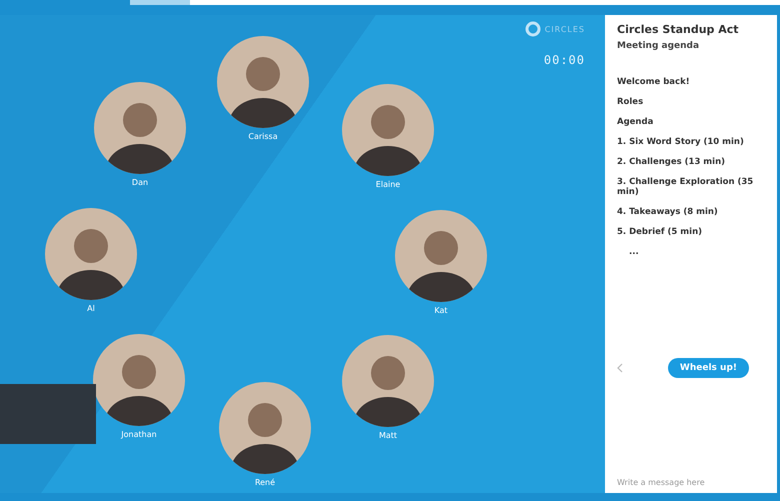  What do you see at coordinates (660, 232) in the screenshot?
I see `agenda-item: 5. Debrief (5 min)` at bounding box center [660, 232].